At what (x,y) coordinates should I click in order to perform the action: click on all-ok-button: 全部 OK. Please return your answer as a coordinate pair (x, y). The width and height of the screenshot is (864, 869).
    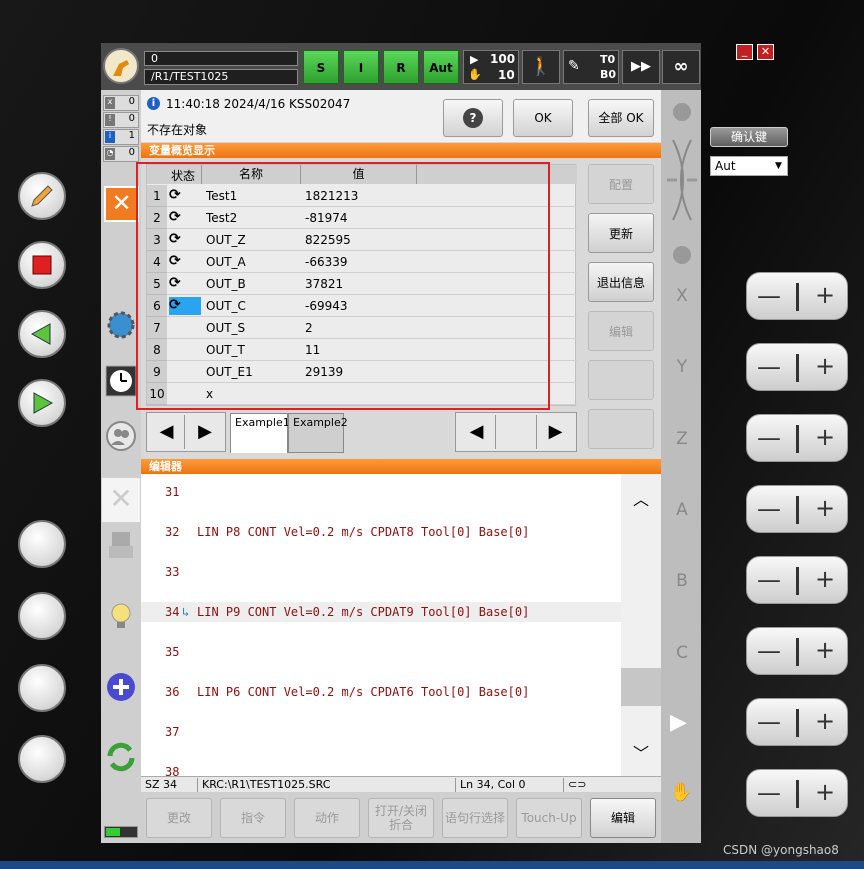
    Looking at the image, I should click on (621, 118).